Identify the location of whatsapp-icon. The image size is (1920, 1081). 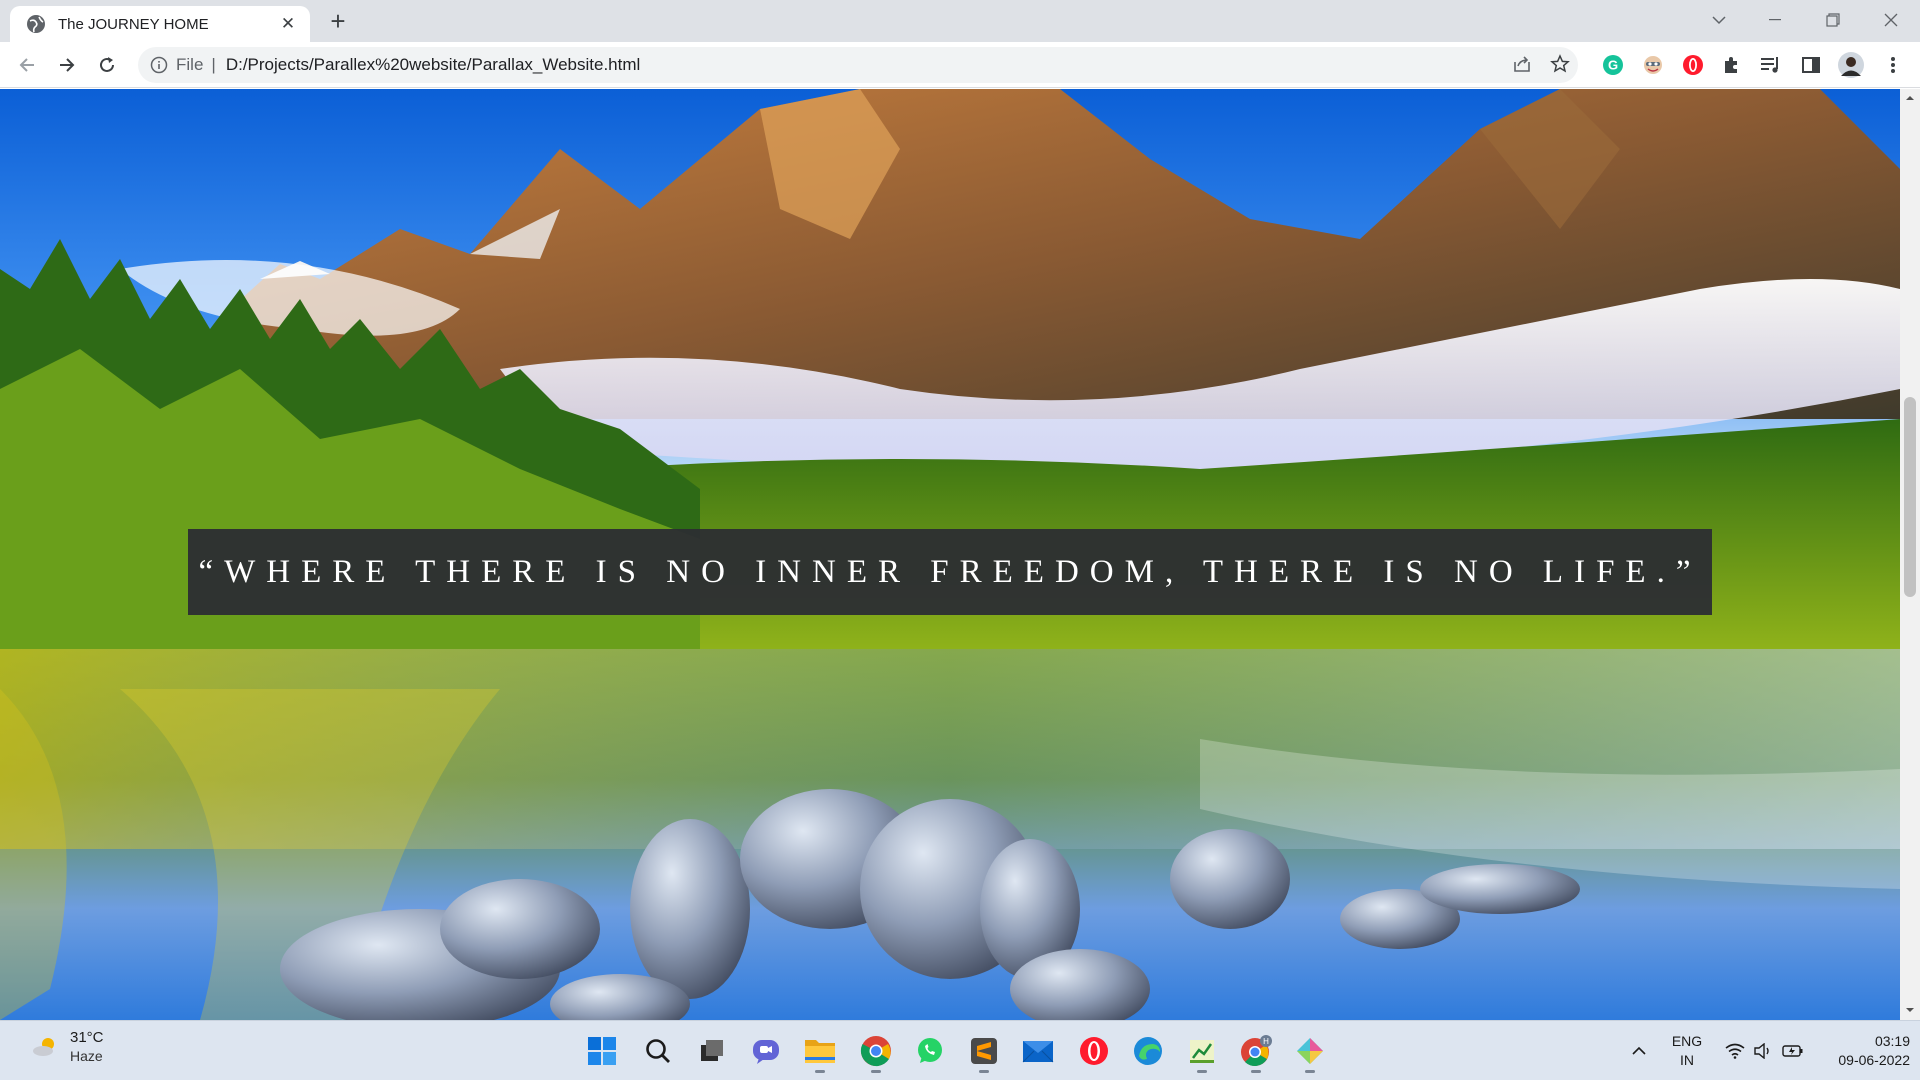
(930, 1051).